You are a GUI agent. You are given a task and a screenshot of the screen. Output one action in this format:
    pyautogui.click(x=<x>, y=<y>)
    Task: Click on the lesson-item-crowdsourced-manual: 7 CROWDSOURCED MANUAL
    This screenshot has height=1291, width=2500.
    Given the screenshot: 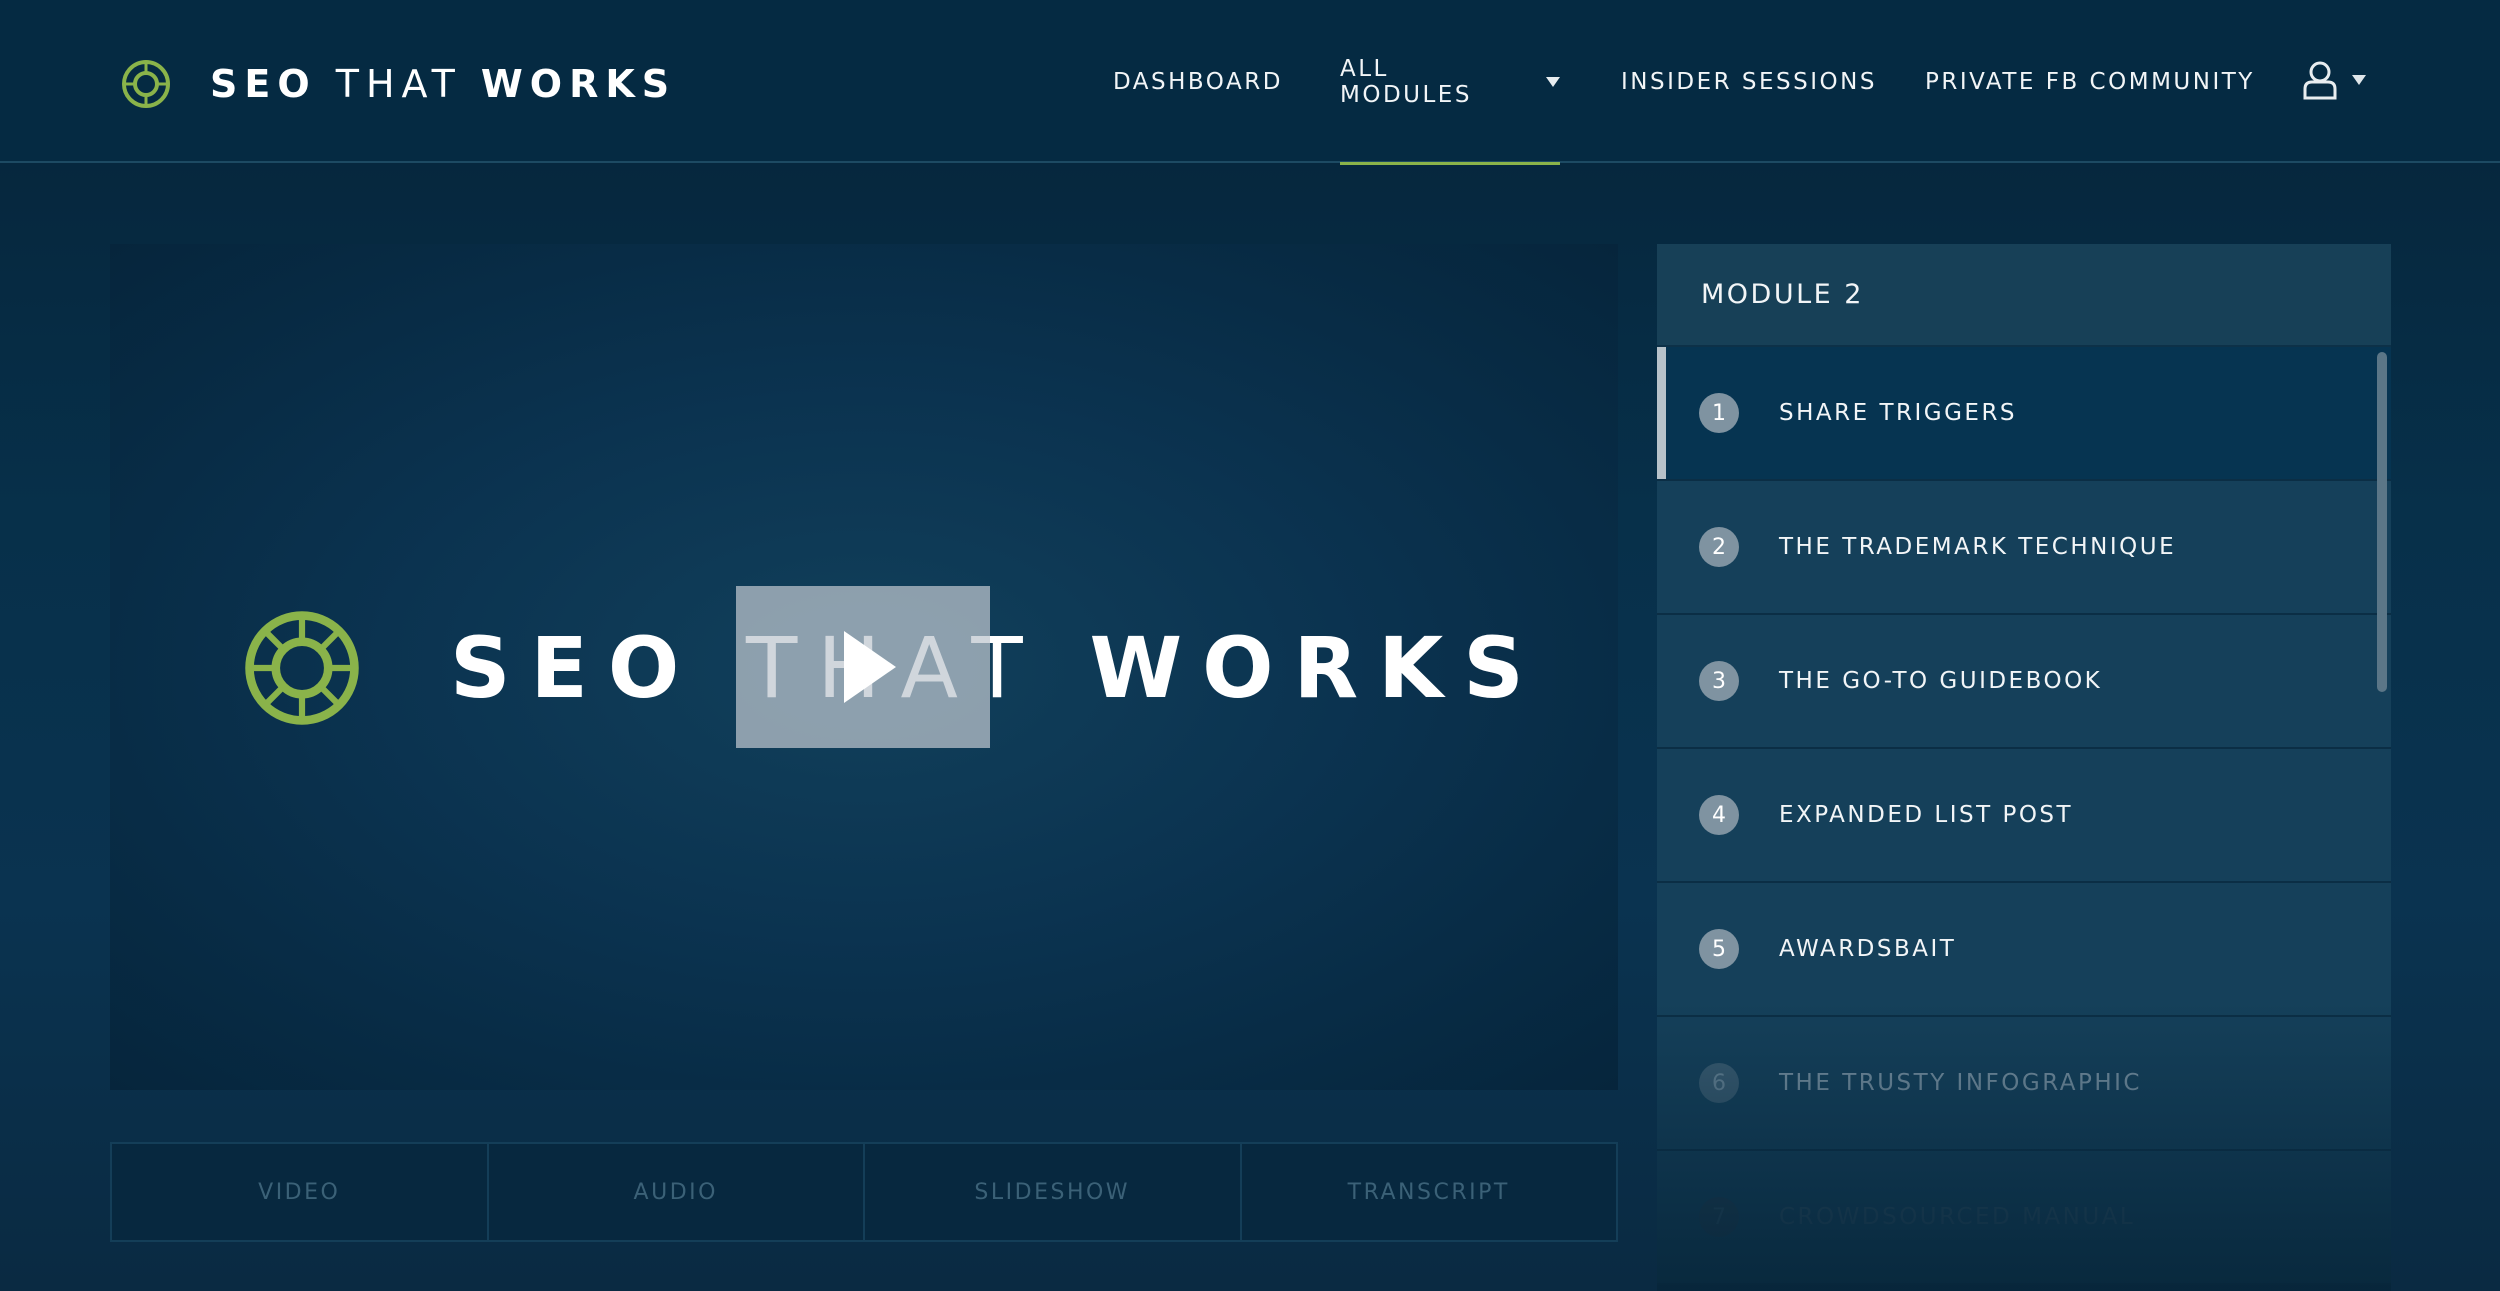 What is the action you would take?
    pyautogui.click(x=2024, y=1218)
    